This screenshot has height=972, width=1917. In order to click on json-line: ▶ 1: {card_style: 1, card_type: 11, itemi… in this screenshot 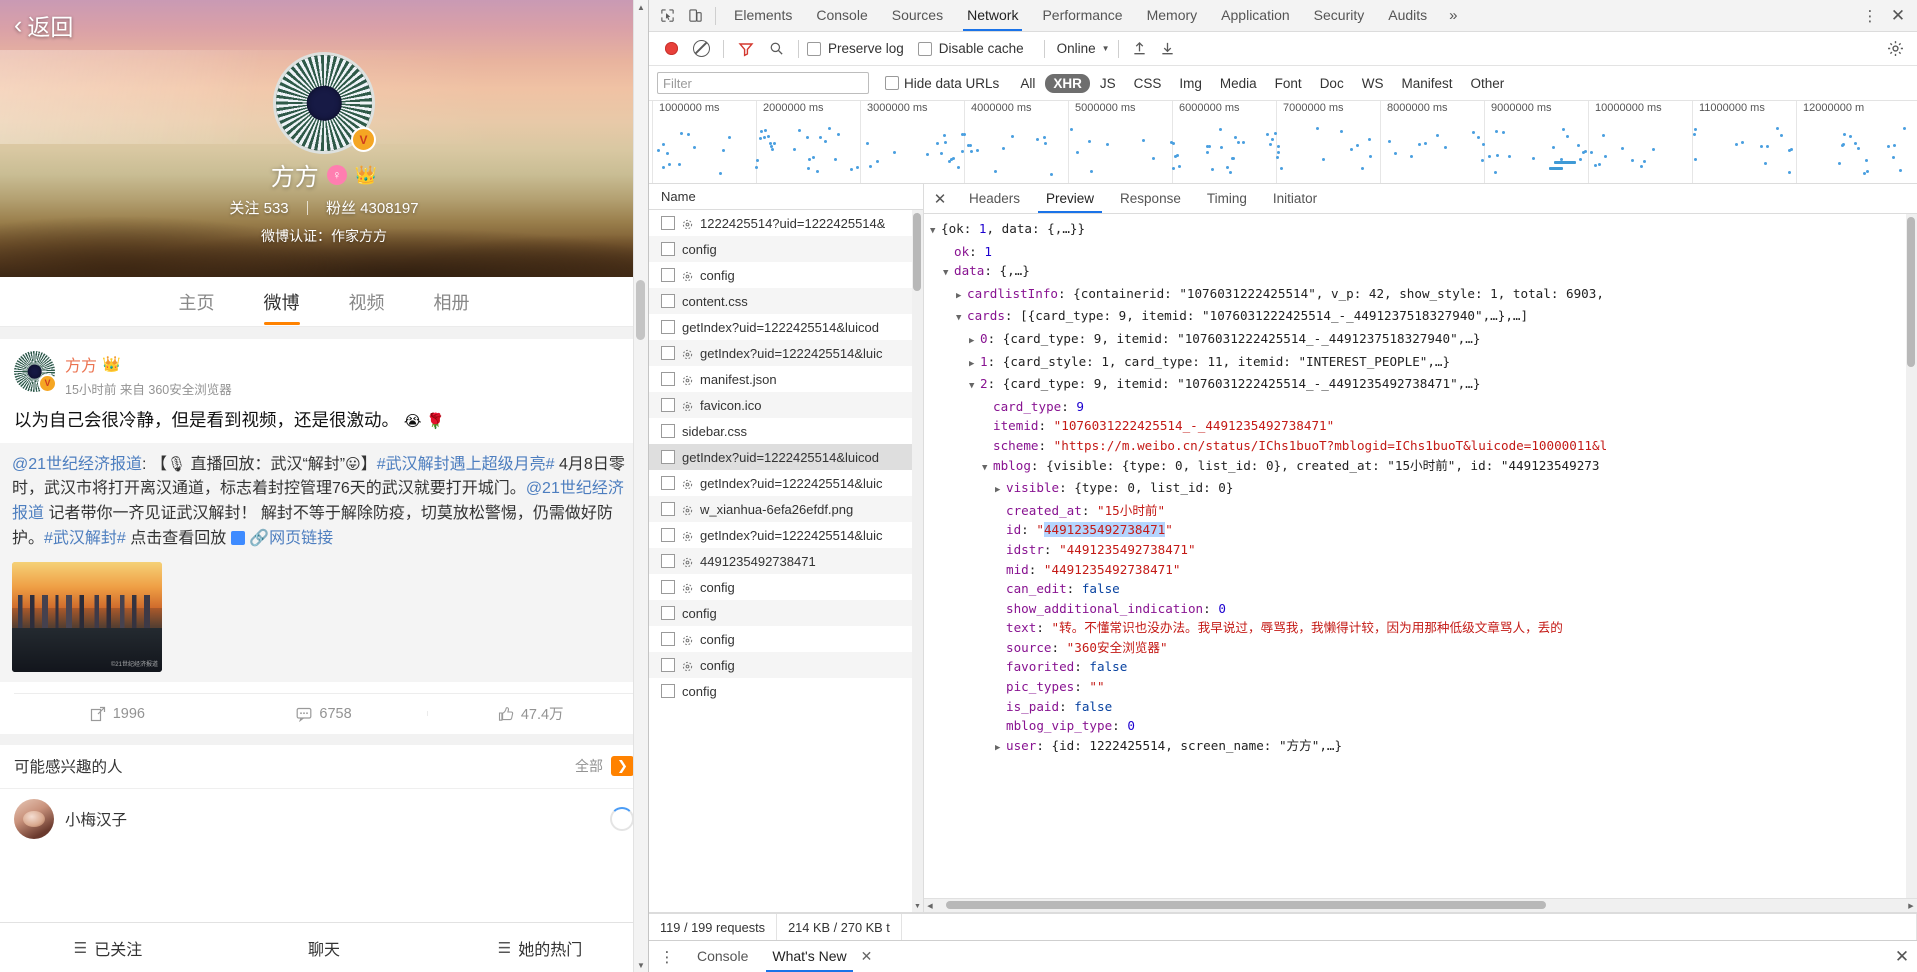, I will do `click(1423, 363)`.